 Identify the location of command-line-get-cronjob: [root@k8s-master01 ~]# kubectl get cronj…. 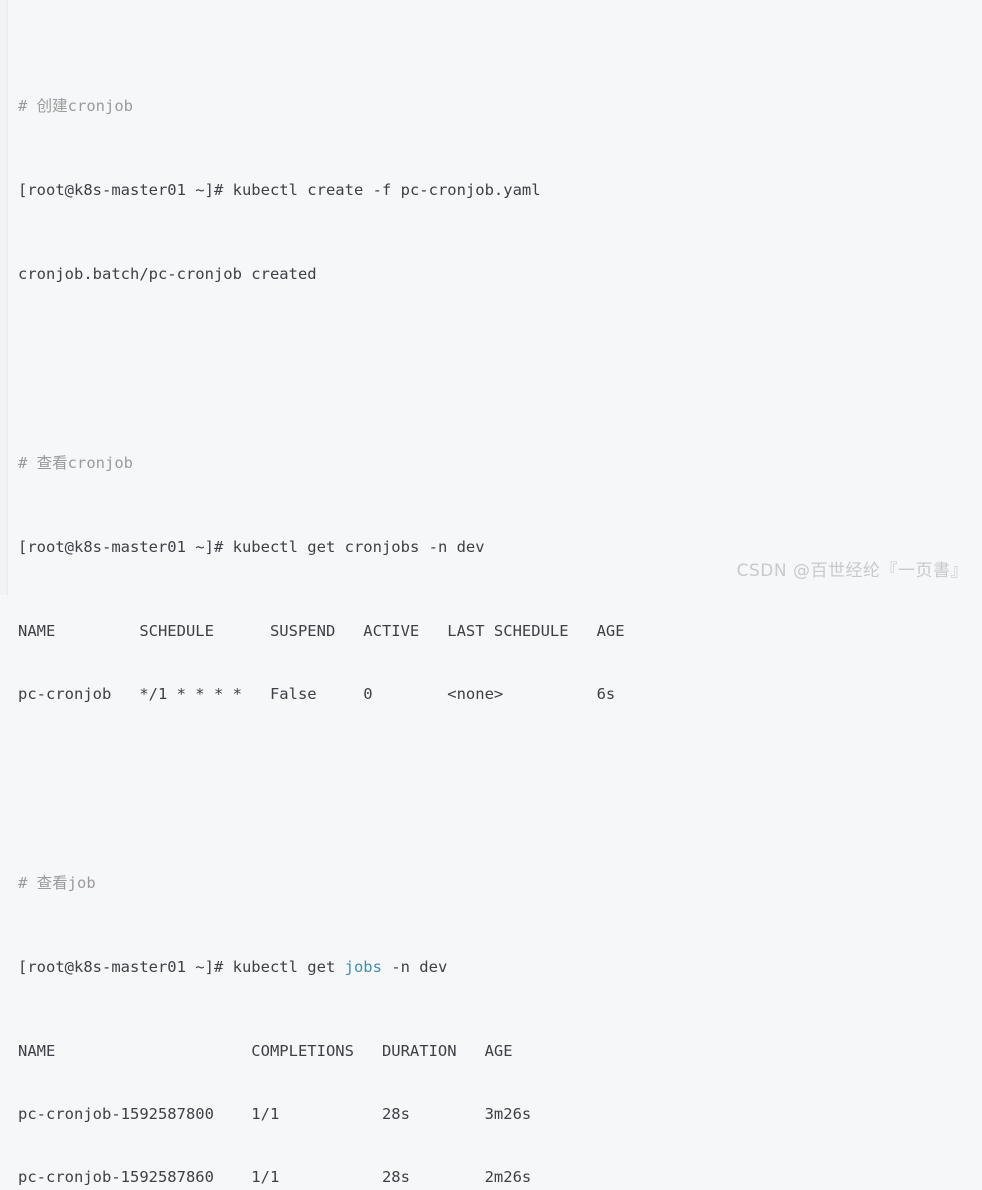
(495, 547).